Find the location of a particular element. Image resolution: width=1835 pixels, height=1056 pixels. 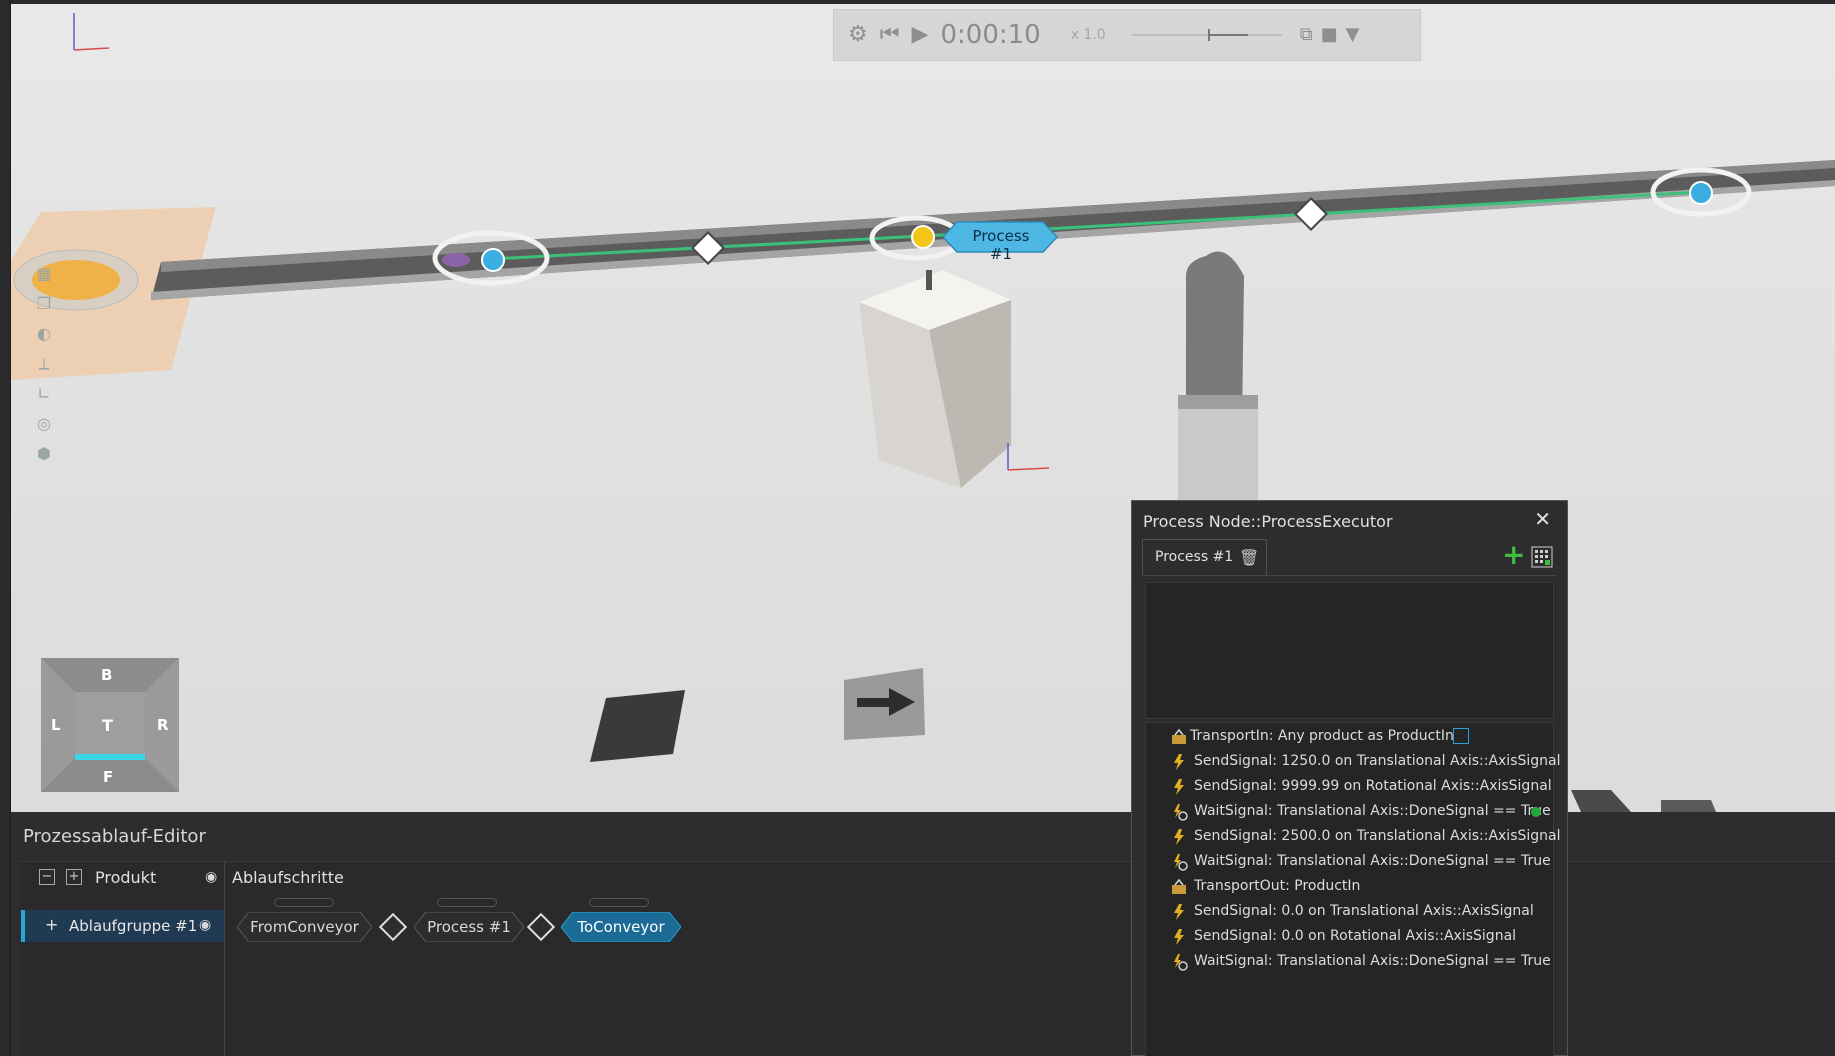

view-cube-top: T is located at coordinates (107, 725).